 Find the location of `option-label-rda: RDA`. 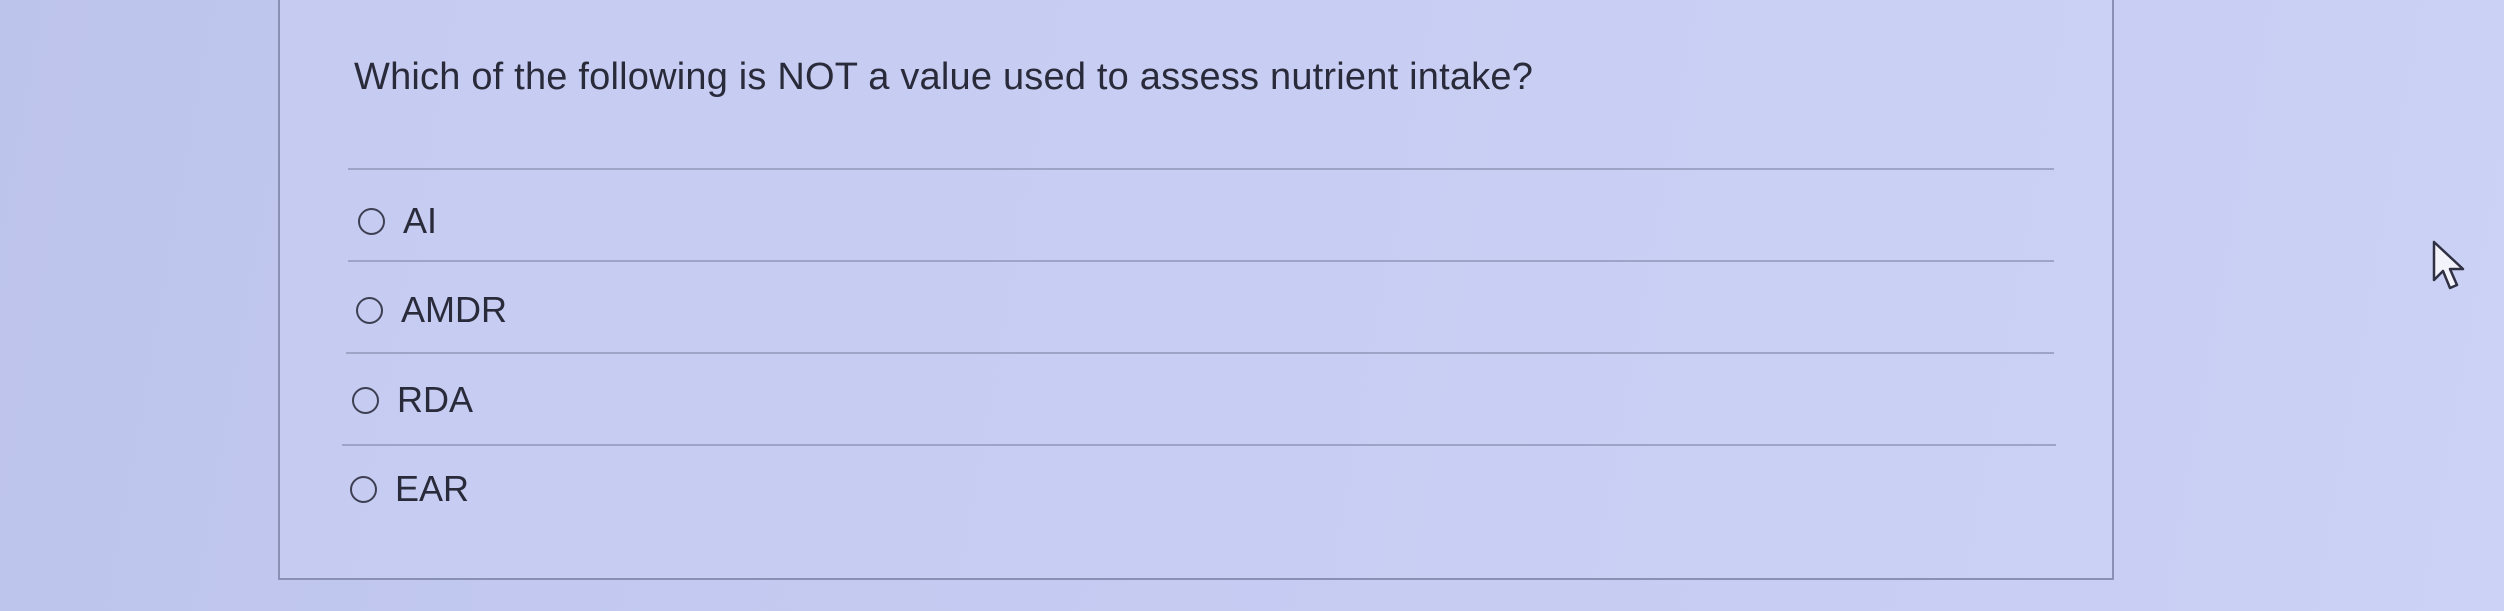

option-label-rda: RDA is located at coordinates (435, 399).